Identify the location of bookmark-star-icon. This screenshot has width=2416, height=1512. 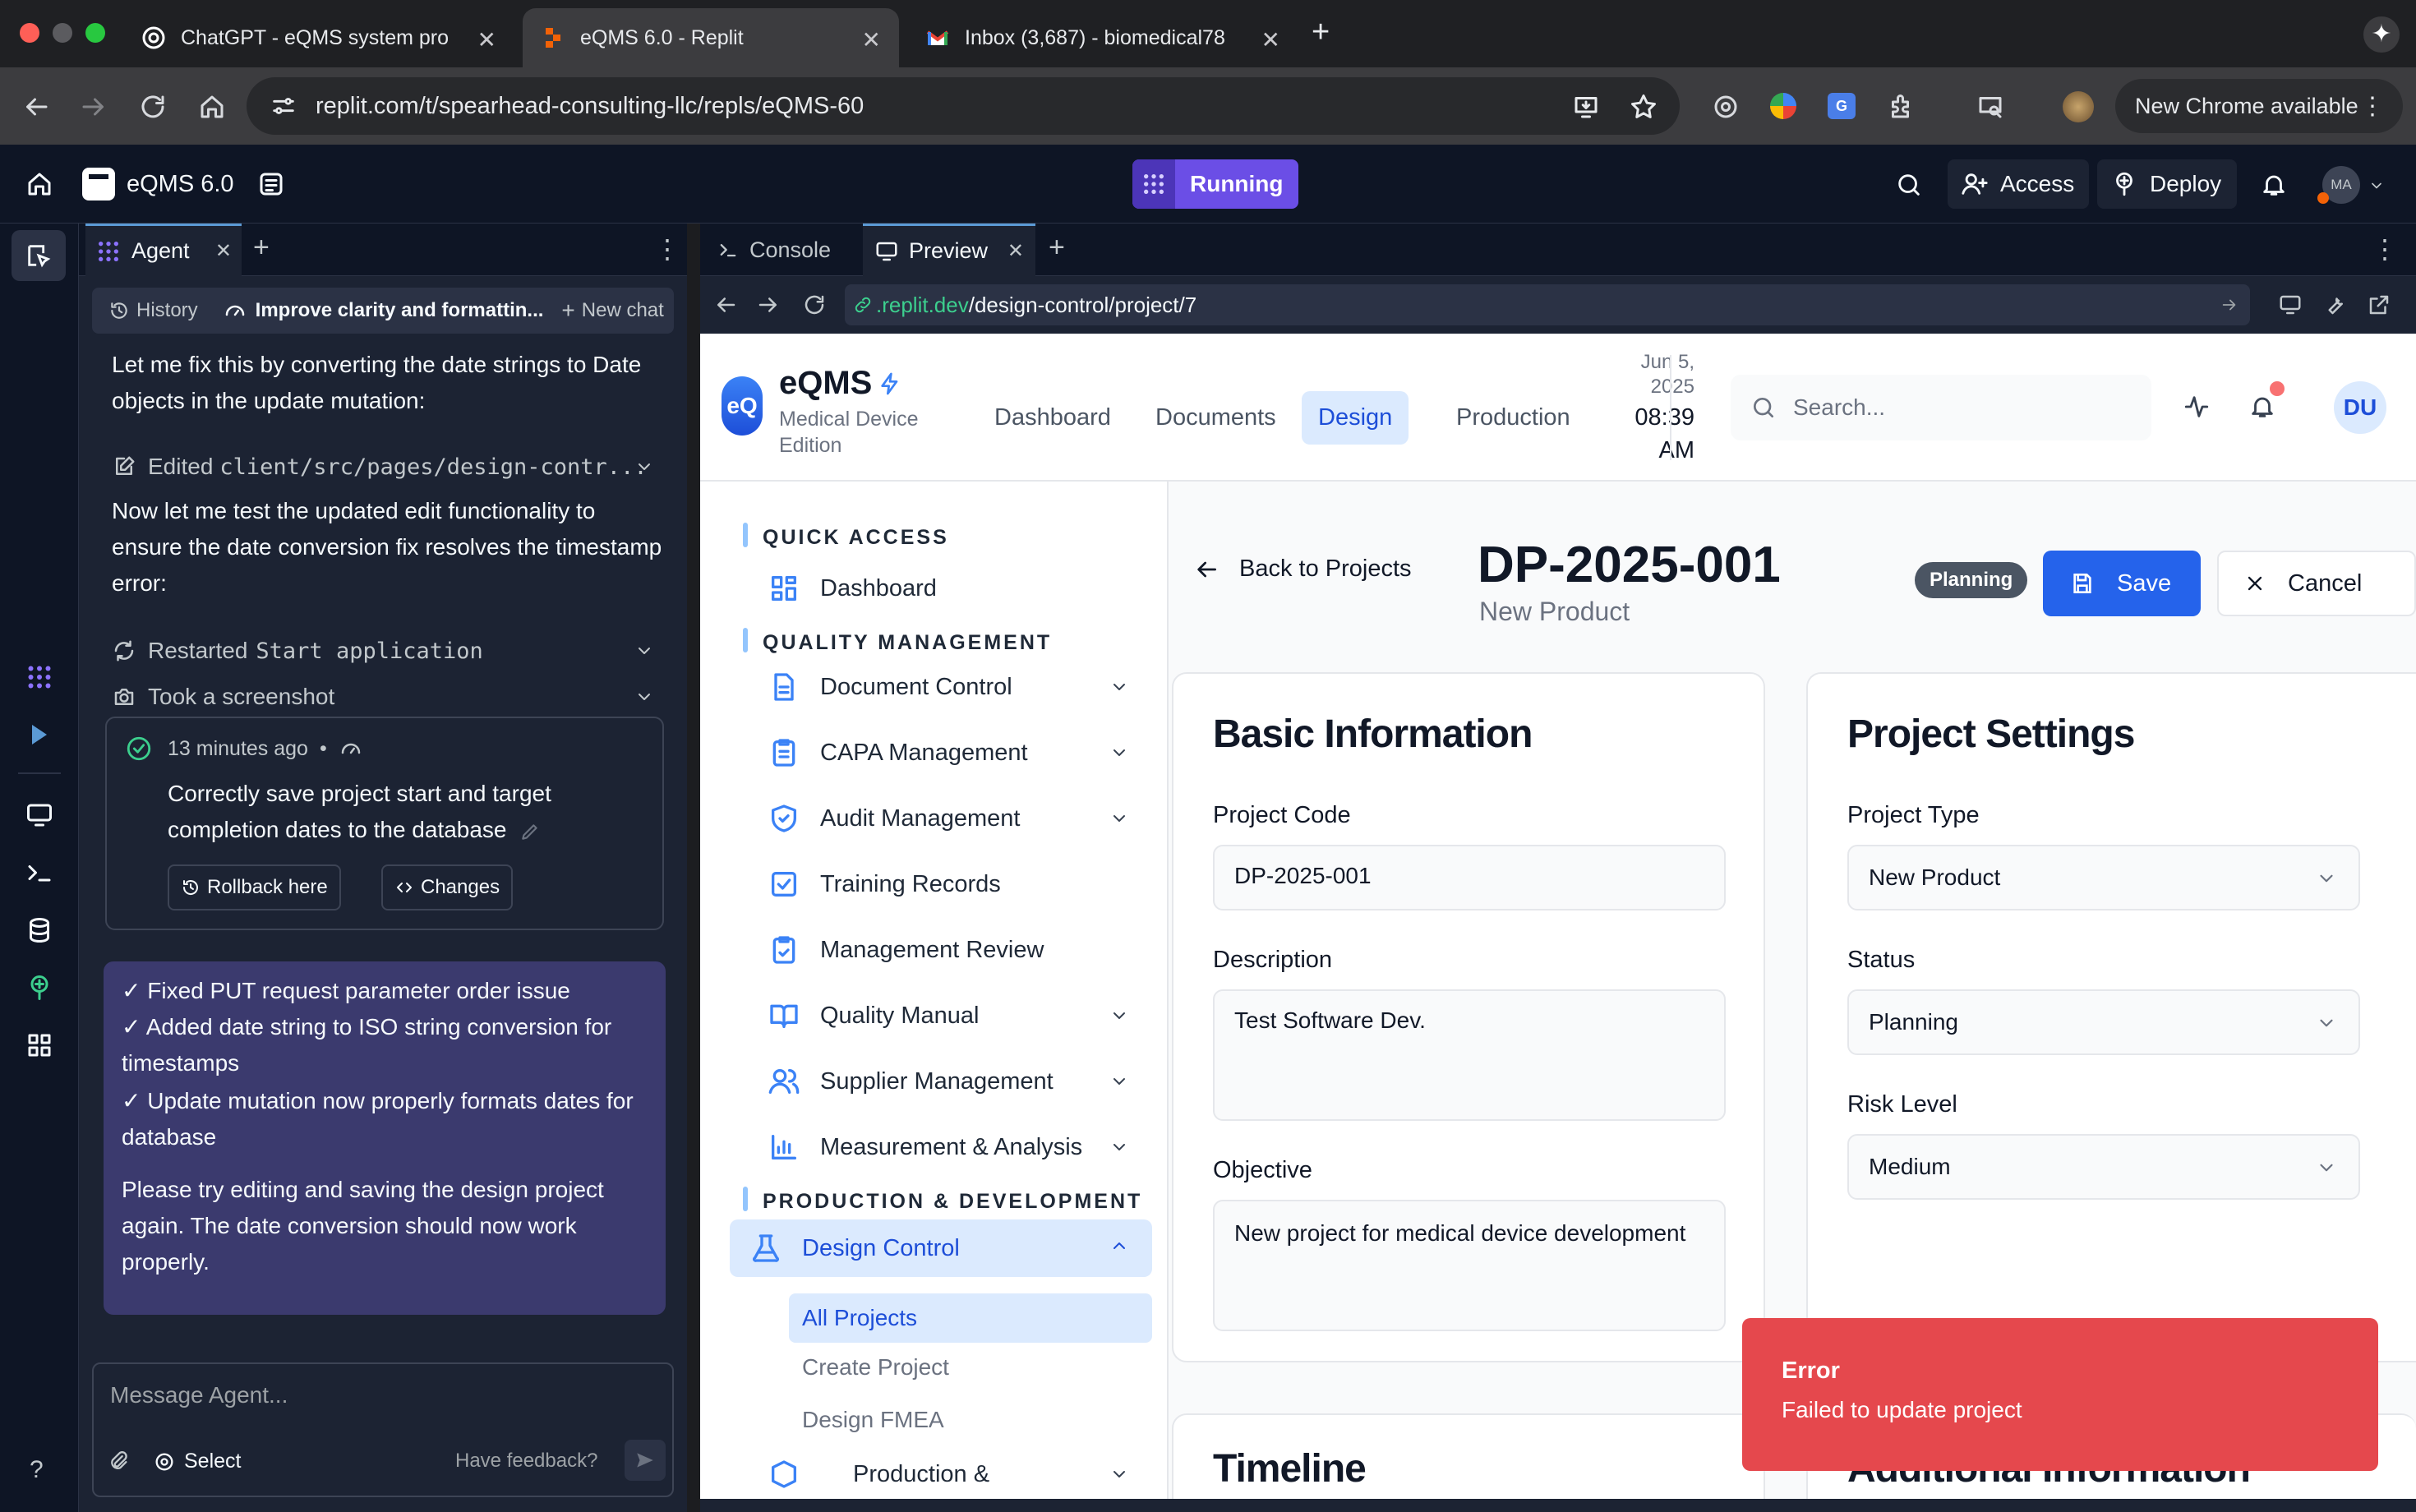
(1644, 107).